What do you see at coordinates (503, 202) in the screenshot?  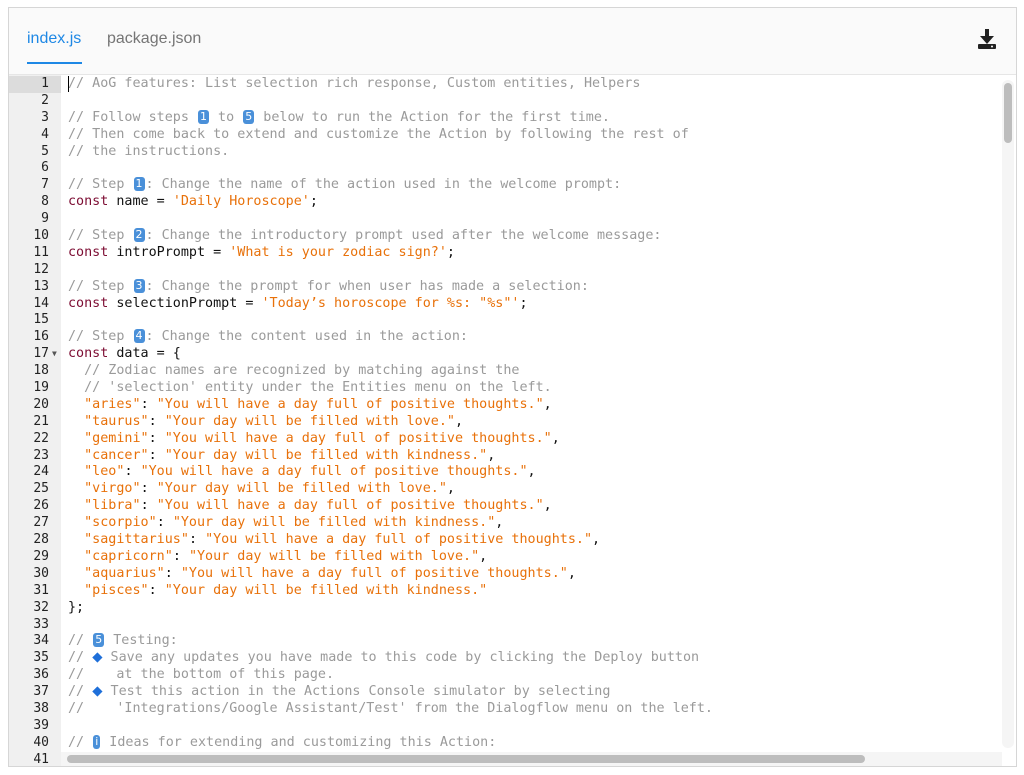 I see `code-line: 8 const name = 'Daily Horoscope';` at bounding box center [503, 202].